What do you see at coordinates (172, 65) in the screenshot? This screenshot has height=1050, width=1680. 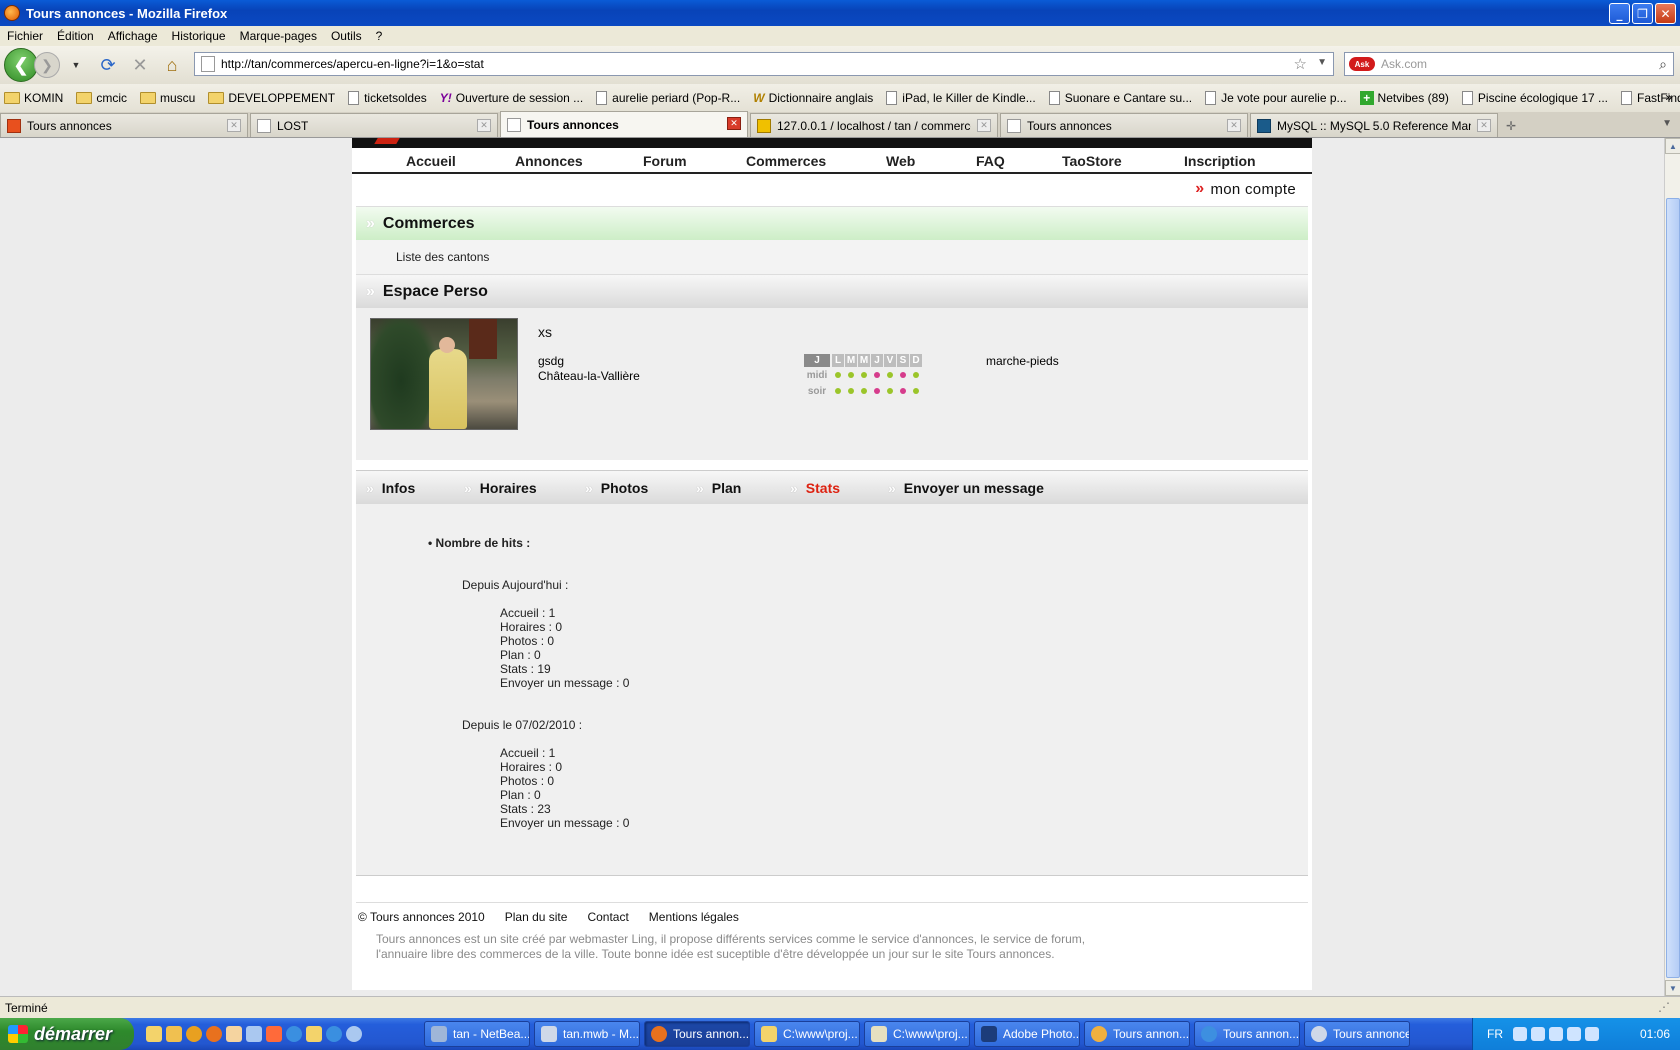 I see `home-icon: ⌂` at bounding box center [172, 65].